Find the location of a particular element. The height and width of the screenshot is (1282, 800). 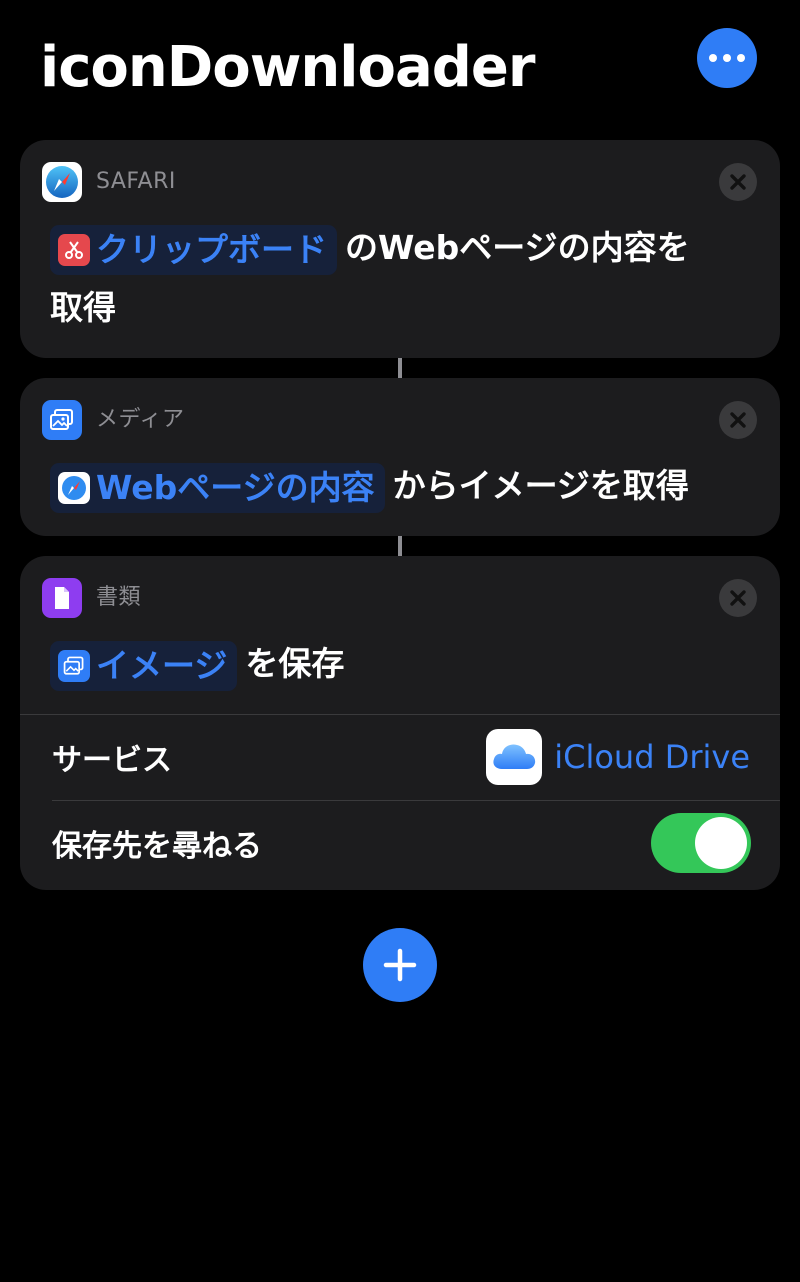

action-text: Webページの内容 からイメージを取得 is located at coordinates (401, 486).